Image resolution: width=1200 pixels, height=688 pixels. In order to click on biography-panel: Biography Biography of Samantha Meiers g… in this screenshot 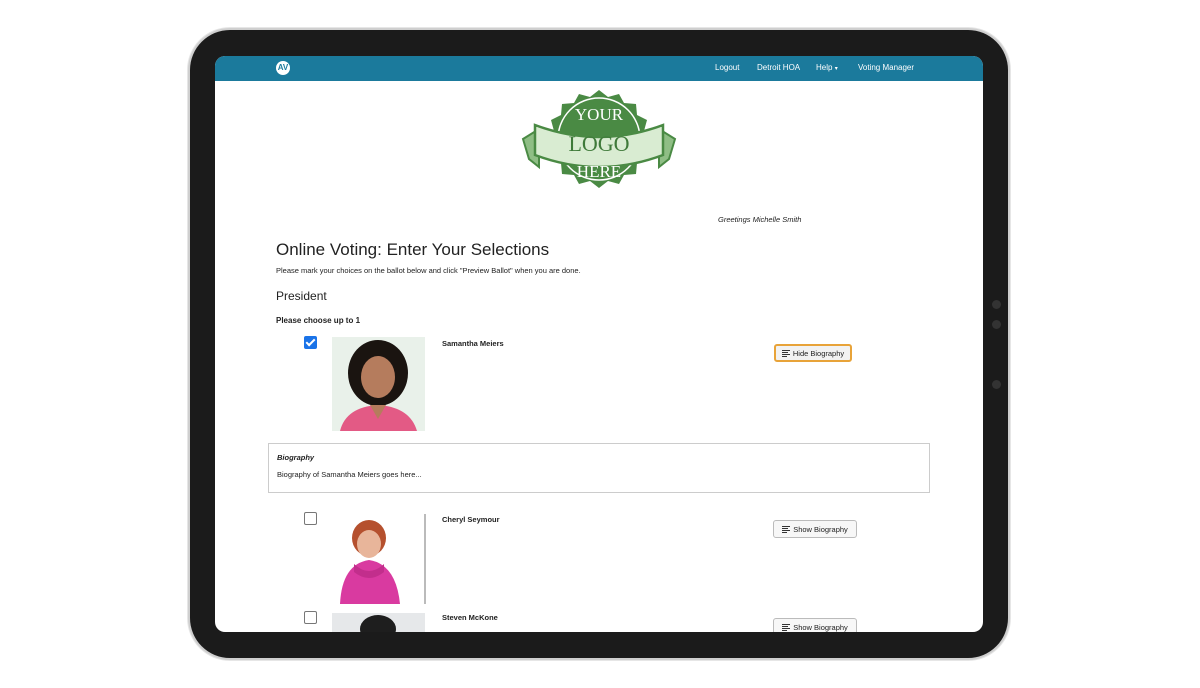, I will do `click(599, 468)`.